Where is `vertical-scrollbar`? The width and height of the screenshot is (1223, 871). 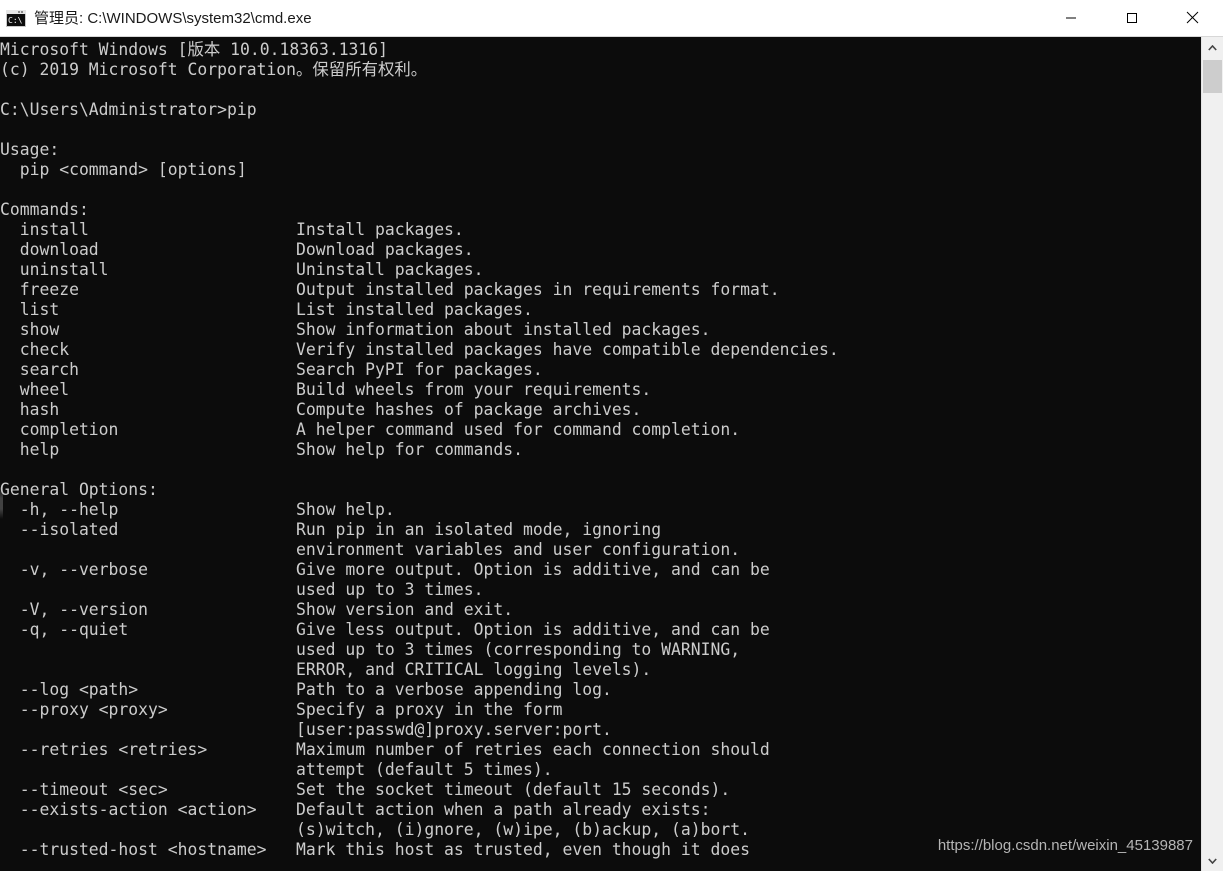
vertical-scrollbar is located at coordinates (1212, 454).